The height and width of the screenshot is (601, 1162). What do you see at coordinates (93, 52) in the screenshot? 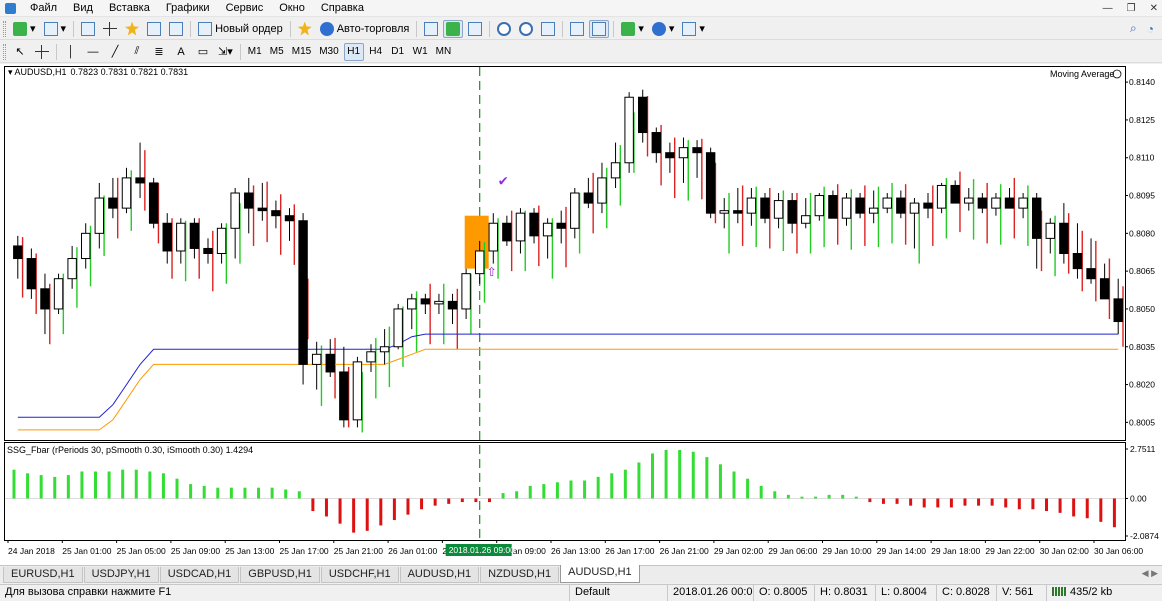
I see `horizontal-line-button: —` at bounding box center [93, 52].